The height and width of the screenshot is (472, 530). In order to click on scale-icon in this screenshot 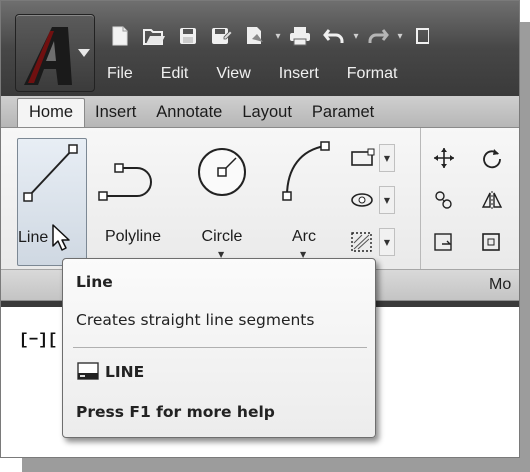, I will do `click(492, 242)`.